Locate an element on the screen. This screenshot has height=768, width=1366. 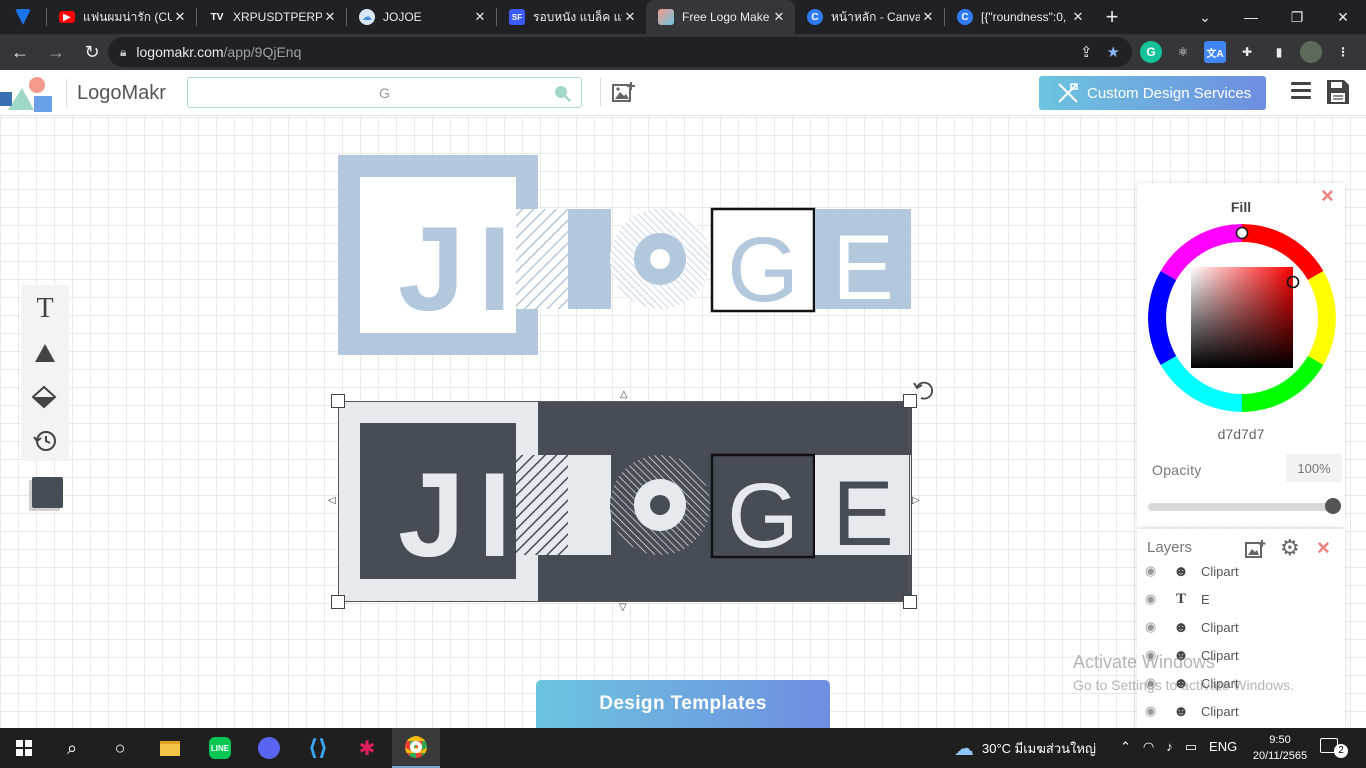
wifi-icon: ◠ is located at coordinates (1148, 747).